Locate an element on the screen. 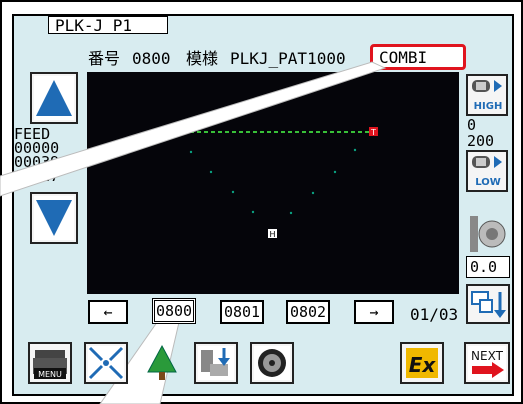 The height and width of the screenshot is (404, 523). transfer-button is located at coordinates (488, 304).